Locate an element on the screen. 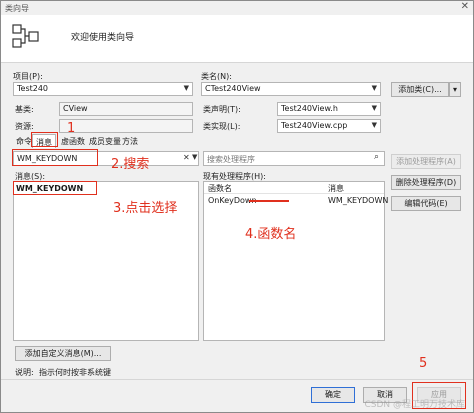 The width and height of the screenshot is (474, 413). tab-virtual-functions: 虚函数 is located at coordinates (73, 141).